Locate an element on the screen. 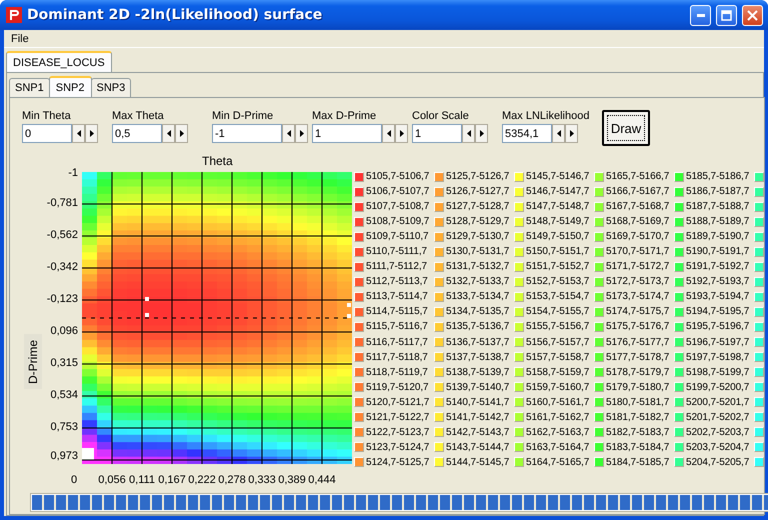  legend-label: 5154,7-5155,7 is located at coordinates (558, 312).